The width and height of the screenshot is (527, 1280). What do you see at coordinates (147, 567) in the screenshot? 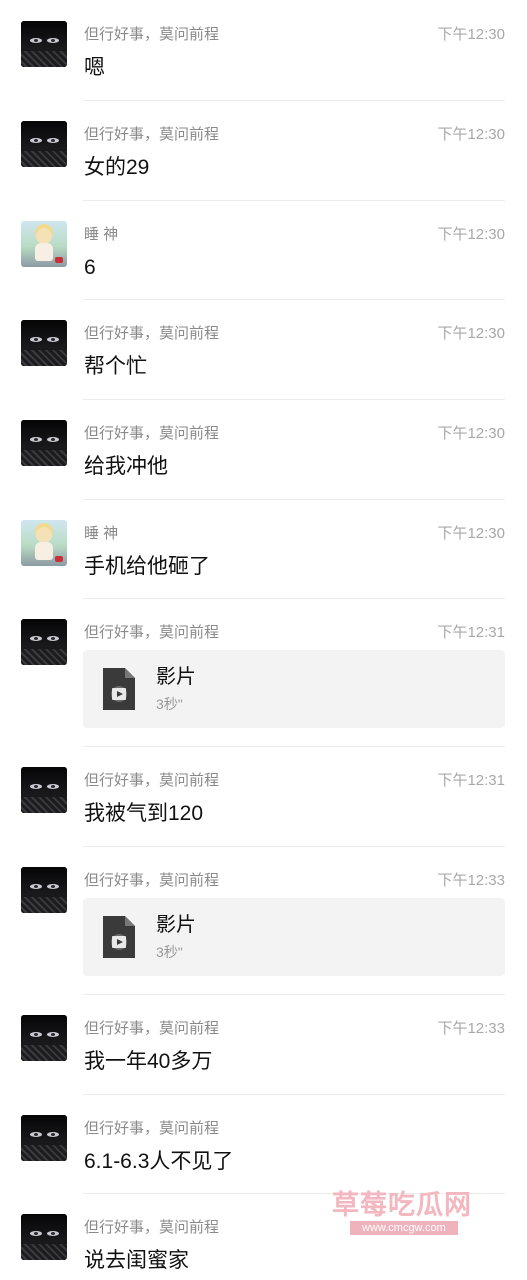
I see `message-text: 手机给他砸了` at bounding box center [147, 567].